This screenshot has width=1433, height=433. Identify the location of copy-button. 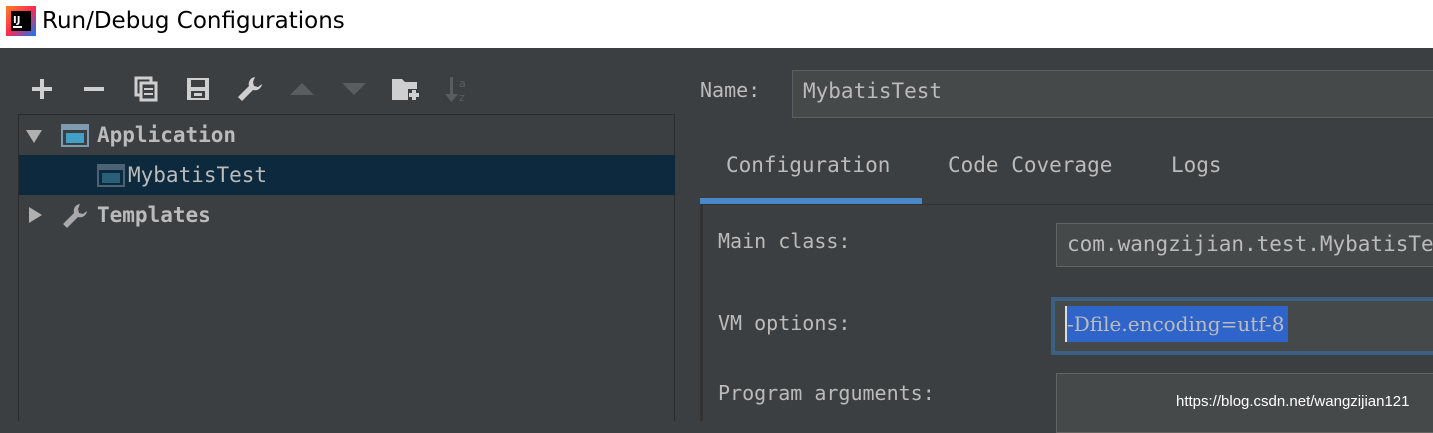
(146, 89).